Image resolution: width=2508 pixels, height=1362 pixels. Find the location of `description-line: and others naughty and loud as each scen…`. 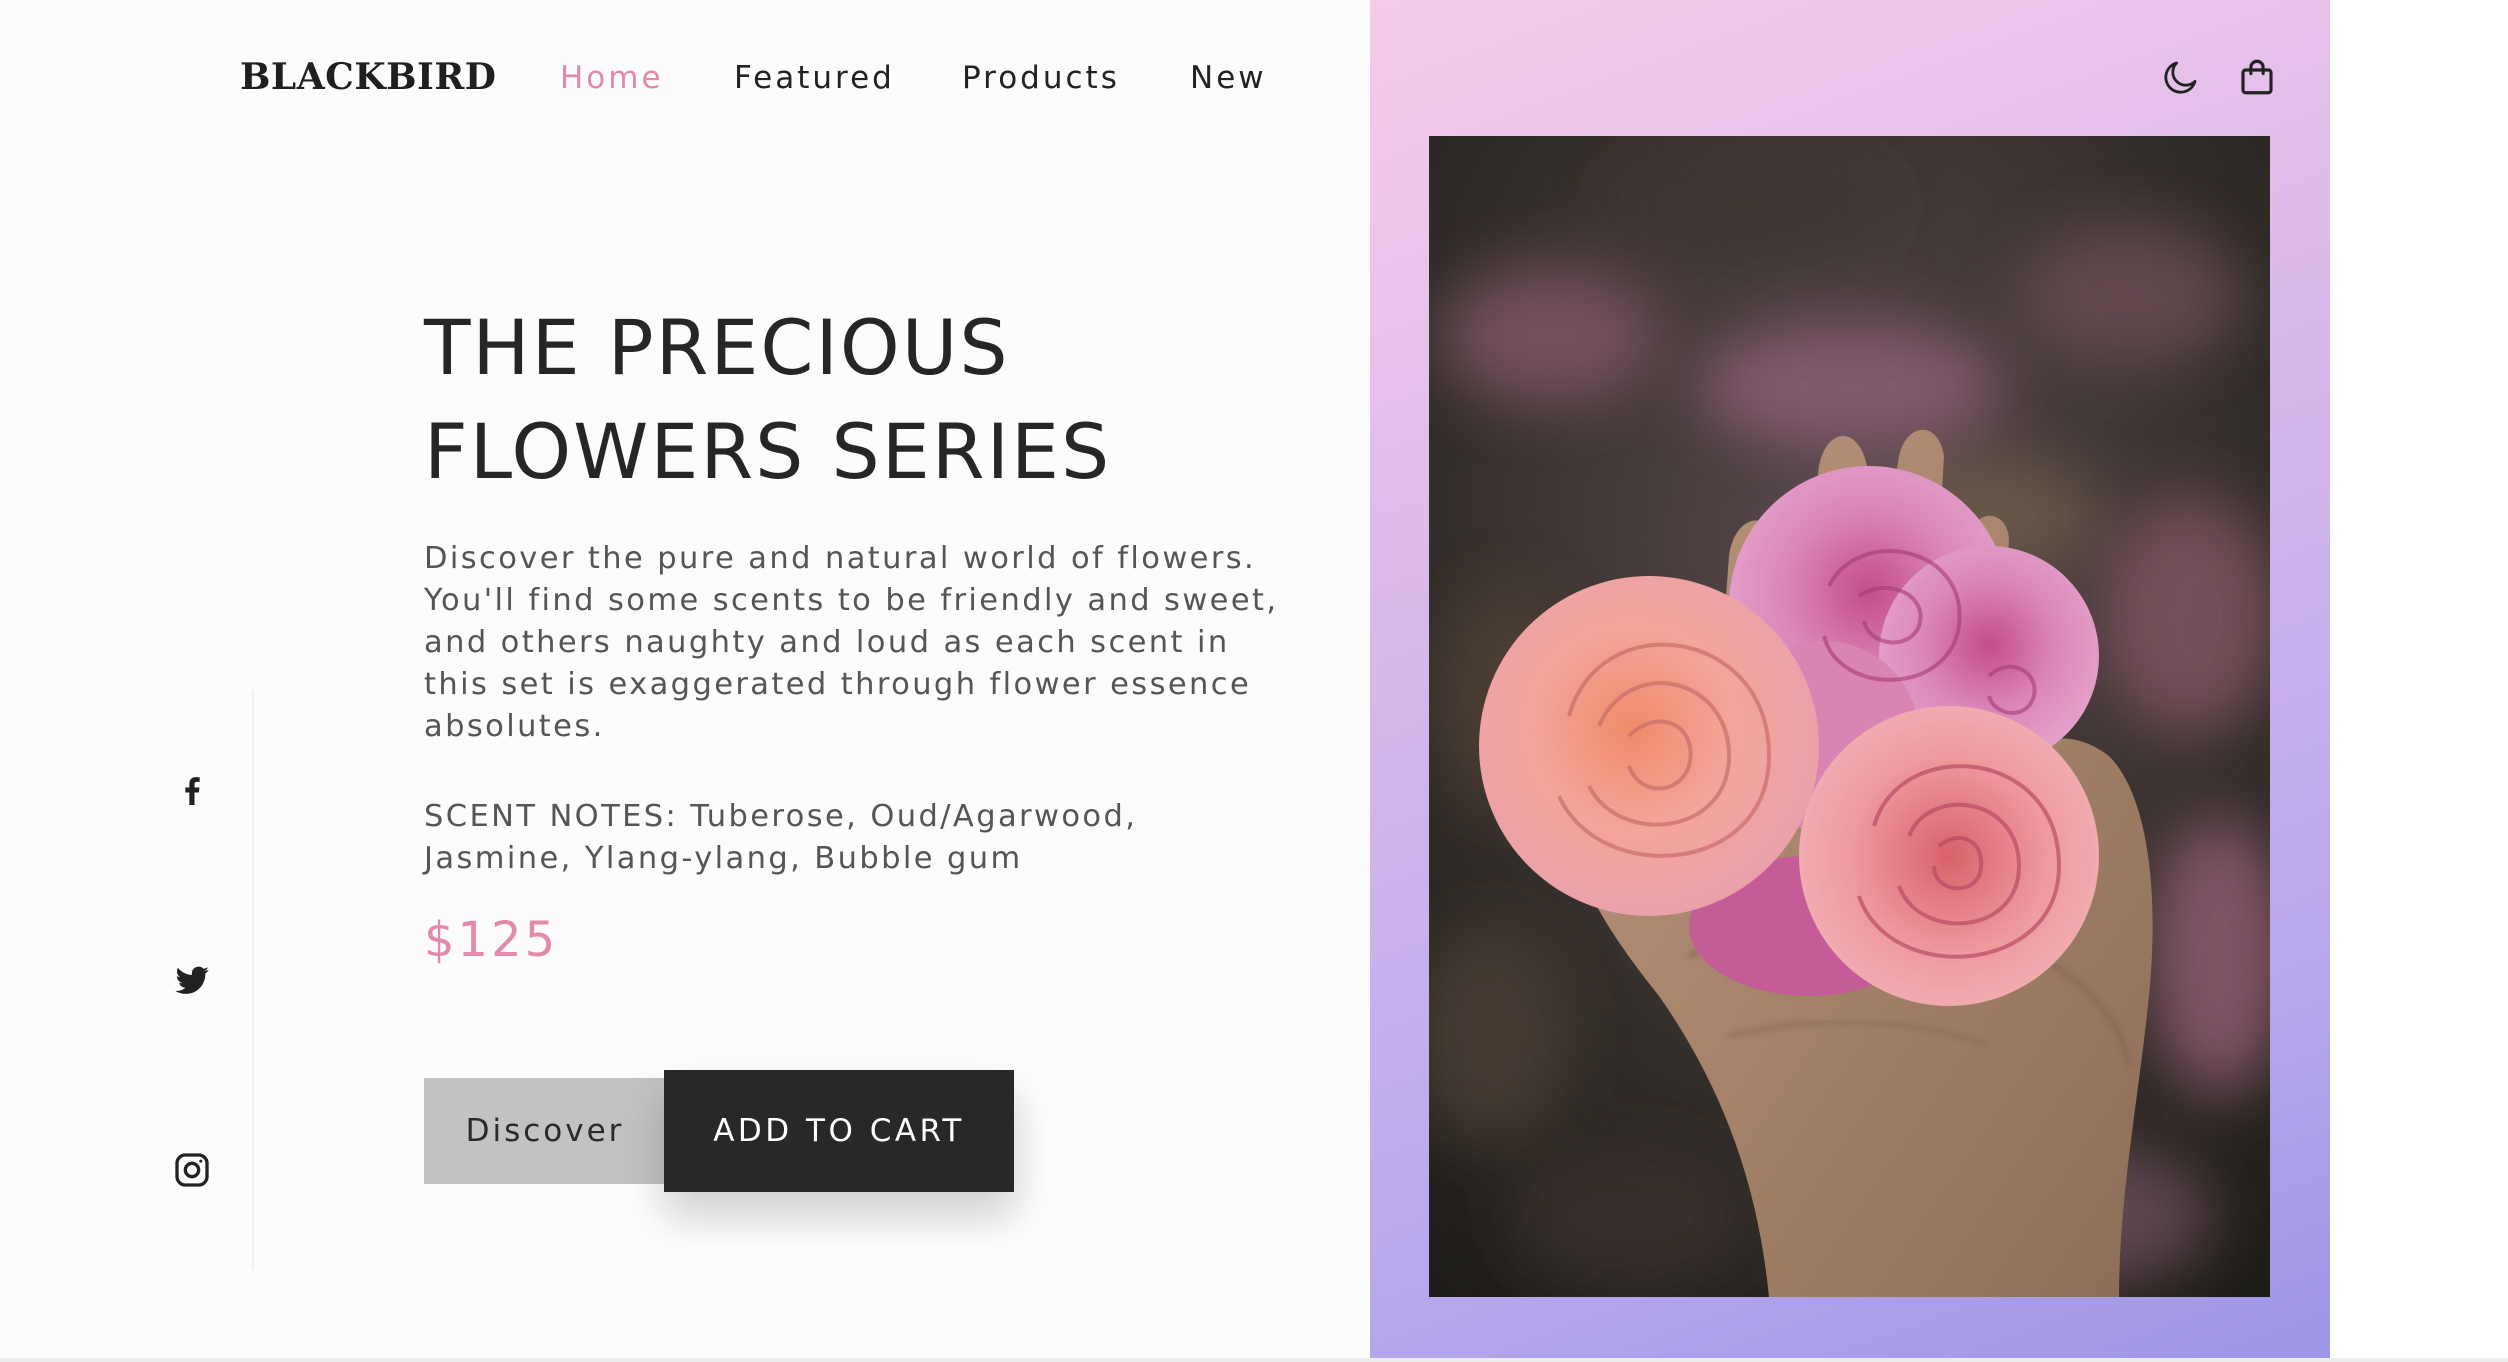

description-line: and others naughty and loud as each scen… is located at coordinates (827, 642).